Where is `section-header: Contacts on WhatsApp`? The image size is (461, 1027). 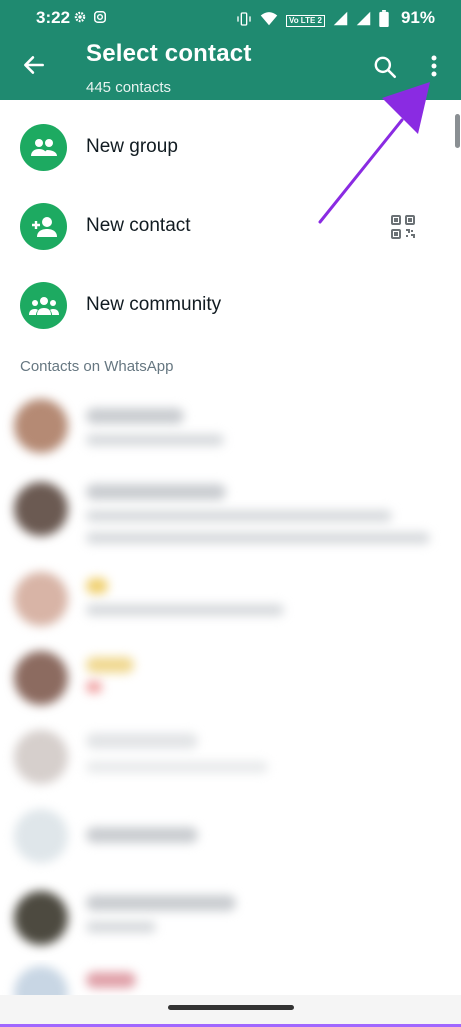
section-header: Contacts on WhatsApp is located at coordinates (97, 366).